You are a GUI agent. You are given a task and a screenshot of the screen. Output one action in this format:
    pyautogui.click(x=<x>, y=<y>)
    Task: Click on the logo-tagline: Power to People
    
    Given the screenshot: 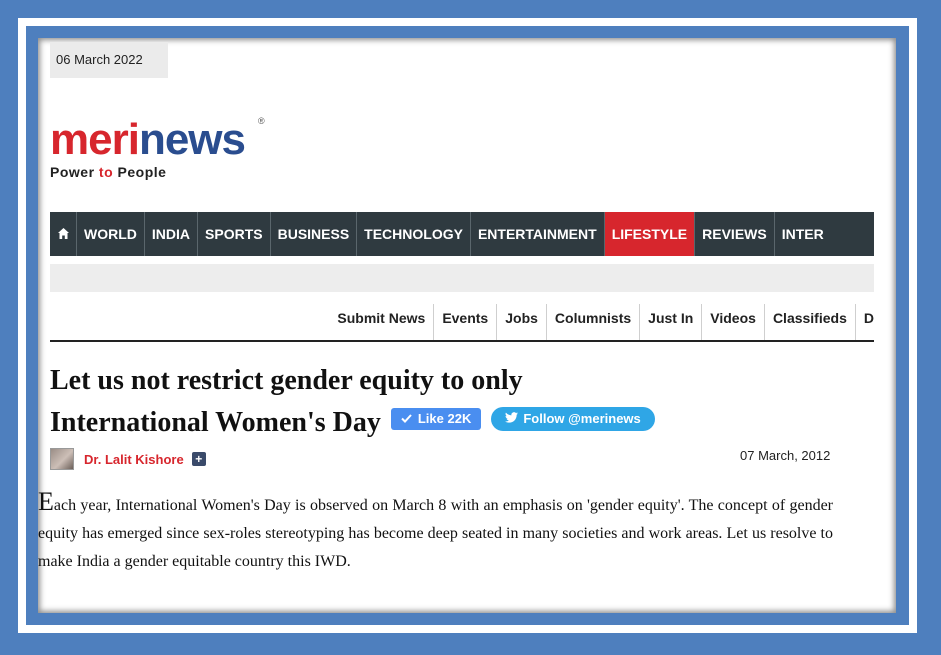 What is the action you would take?
    pyautogui.click(x=108, y=172)
    